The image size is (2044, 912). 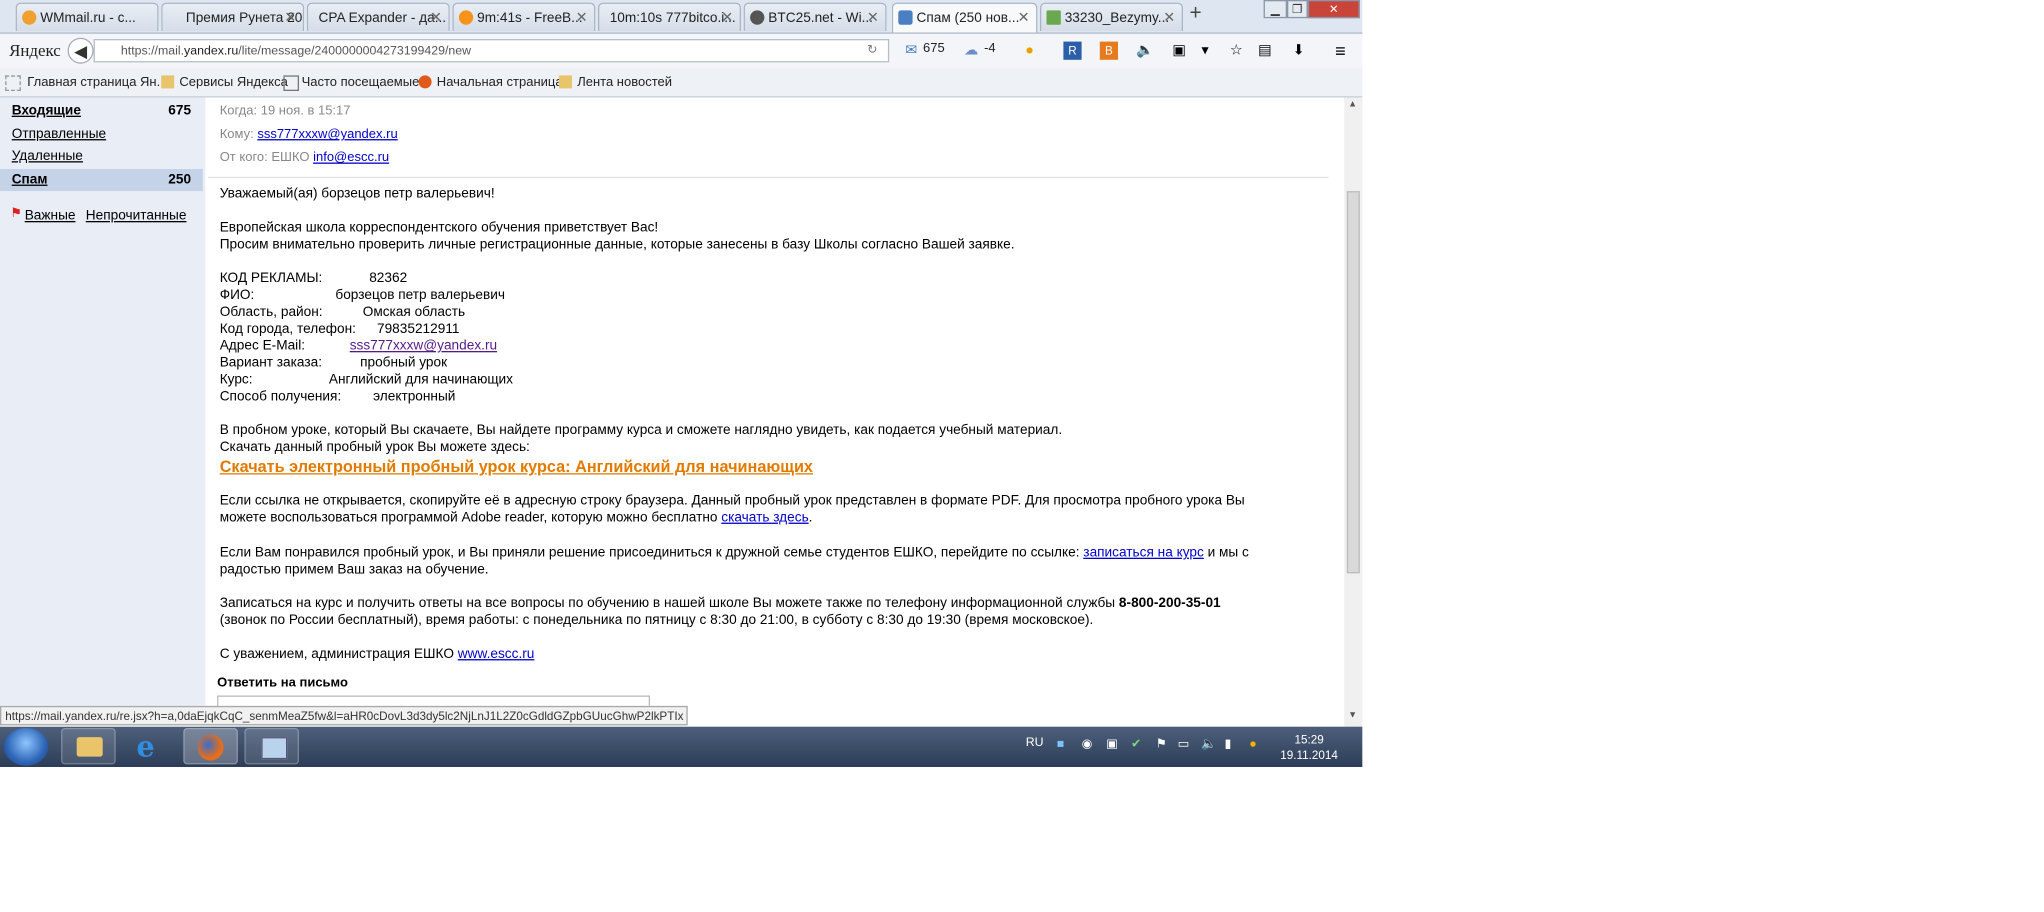 What do you see at coordinates (180, 179) in the screenshot?
I see `folder-count: 250` at bounding box center [180, 179].